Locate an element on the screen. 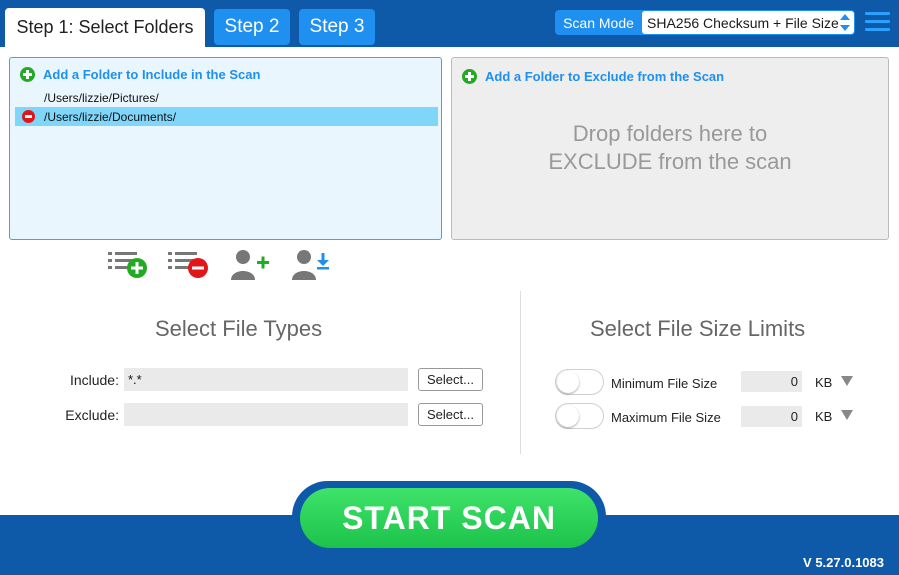 The height and width of the screenshot is (575, 899). size-limits-title: Select File Size Limits is located at coordinates (698, 328).